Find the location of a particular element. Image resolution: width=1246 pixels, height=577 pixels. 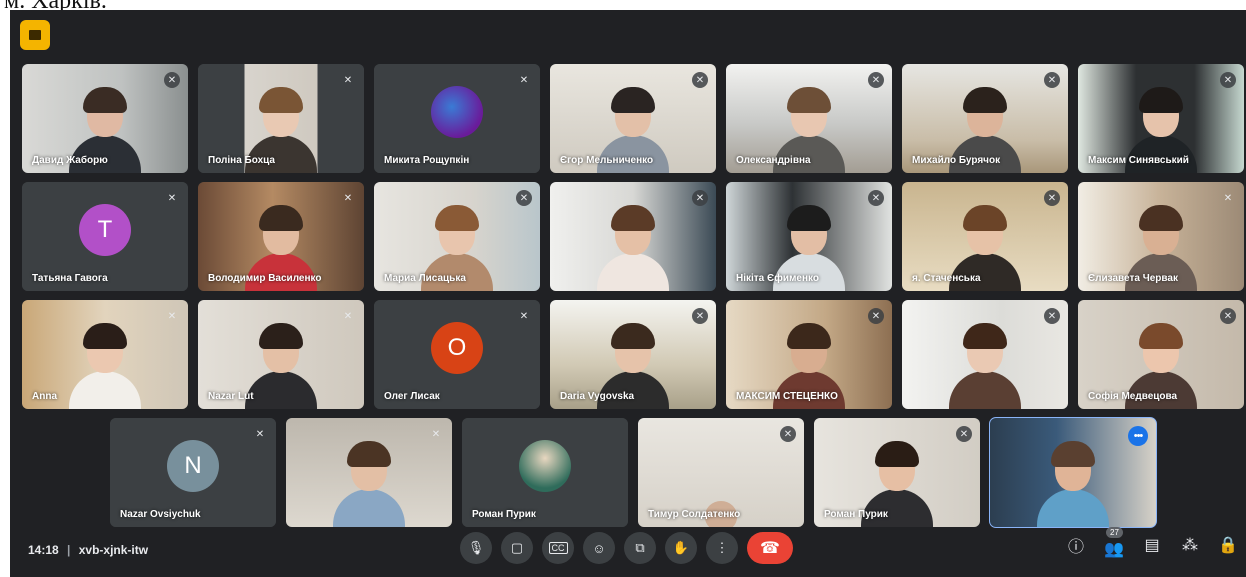

participant-avatar: O is located at coordinates (457, 348).